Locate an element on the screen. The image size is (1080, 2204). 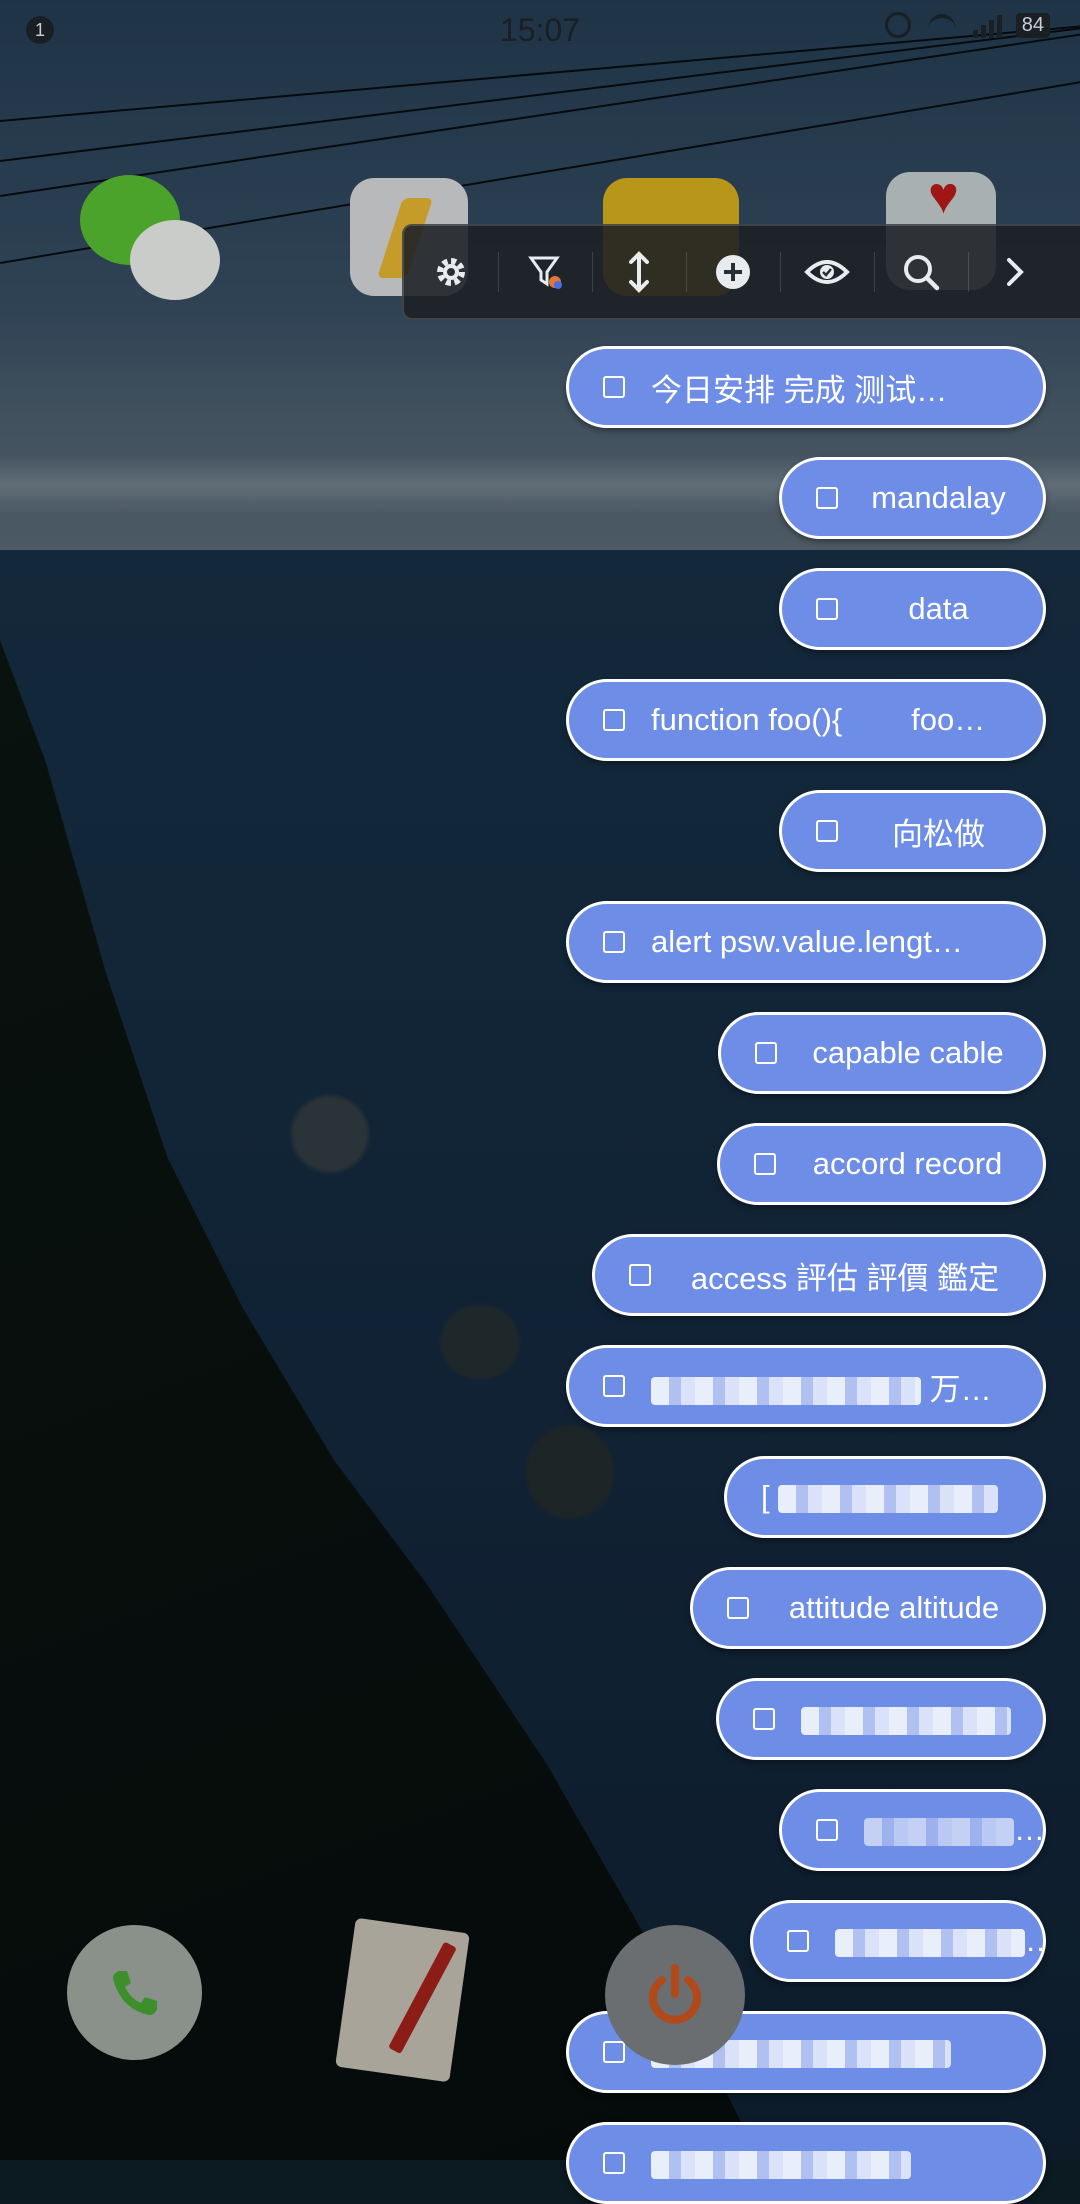
clip-item-redacted: [ is located at coordinates (885, 1497).